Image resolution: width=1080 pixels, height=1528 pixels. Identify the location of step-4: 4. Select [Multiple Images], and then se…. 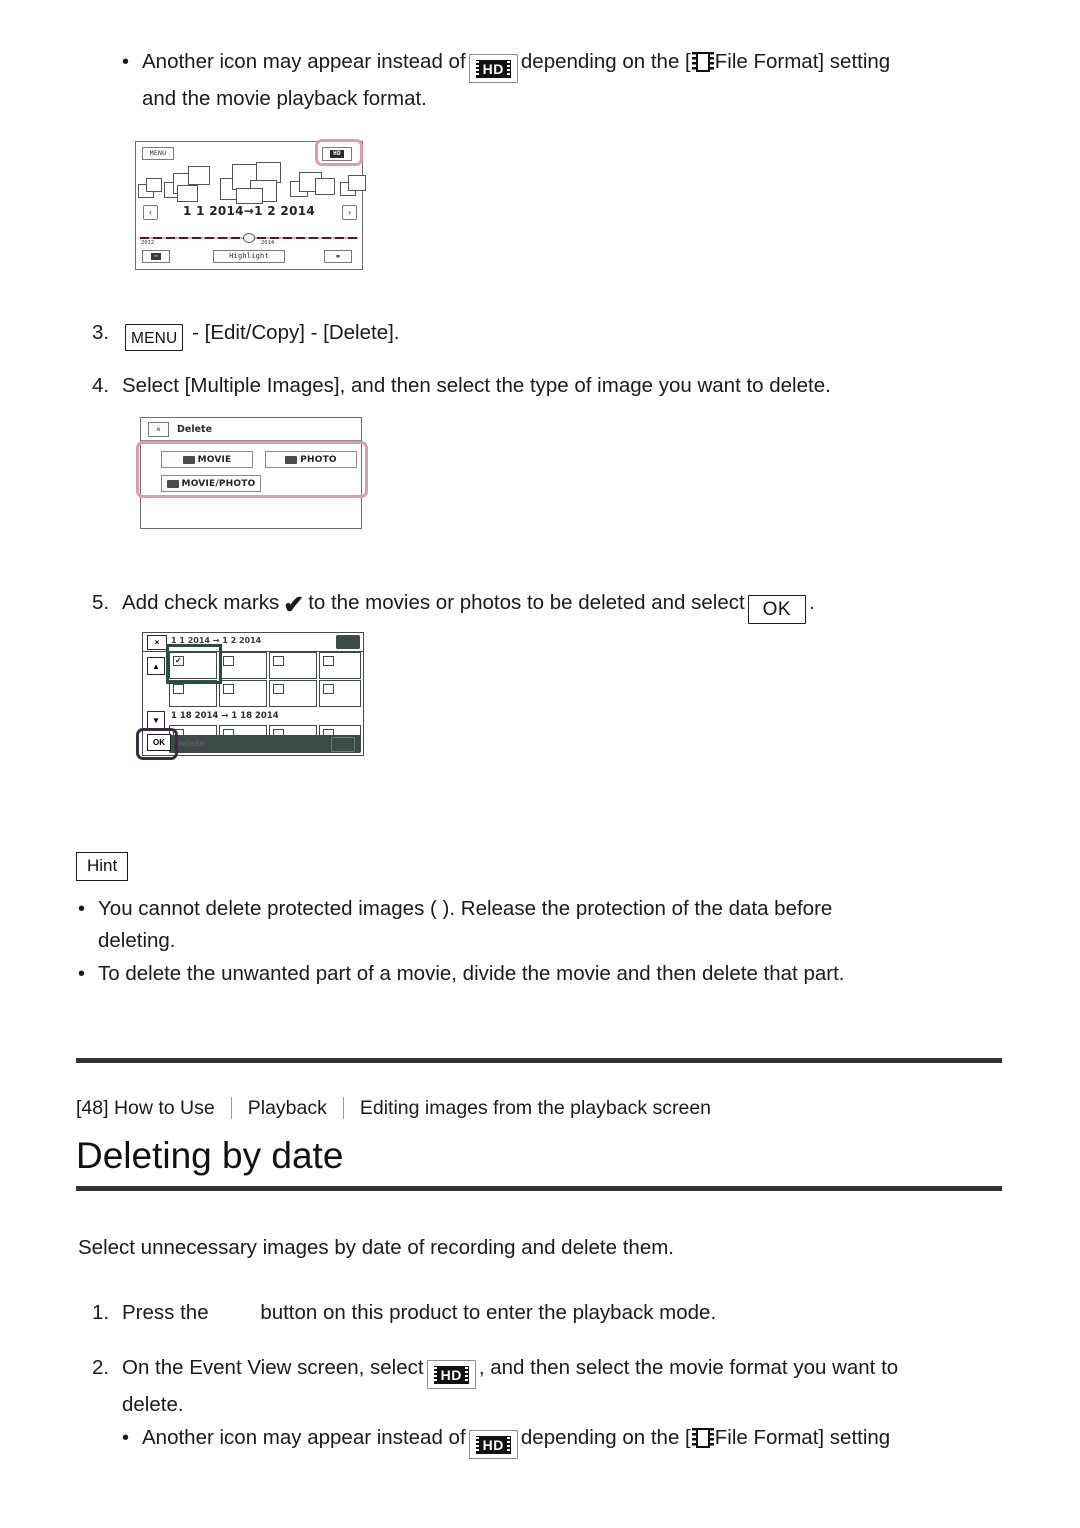
(542, 386).